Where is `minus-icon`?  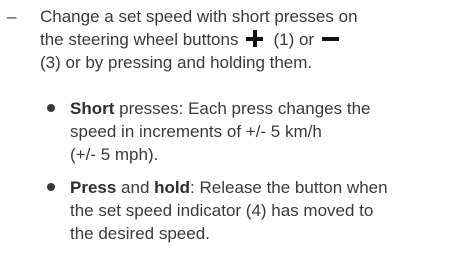 minus-icon is located at coordinates (331, 38).